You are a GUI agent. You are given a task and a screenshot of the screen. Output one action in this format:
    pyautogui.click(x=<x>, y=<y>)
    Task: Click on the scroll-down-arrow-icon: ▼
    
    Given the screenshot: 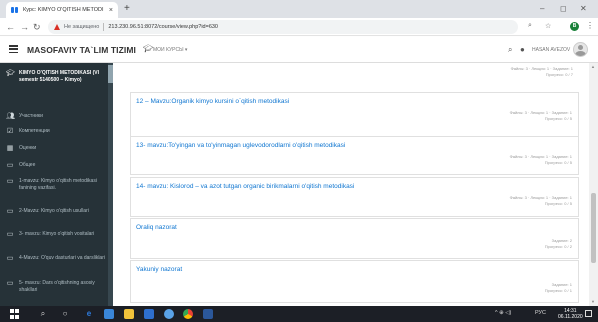 What is the action you would take?
    pyautogui.click(x=593, y=301)
    